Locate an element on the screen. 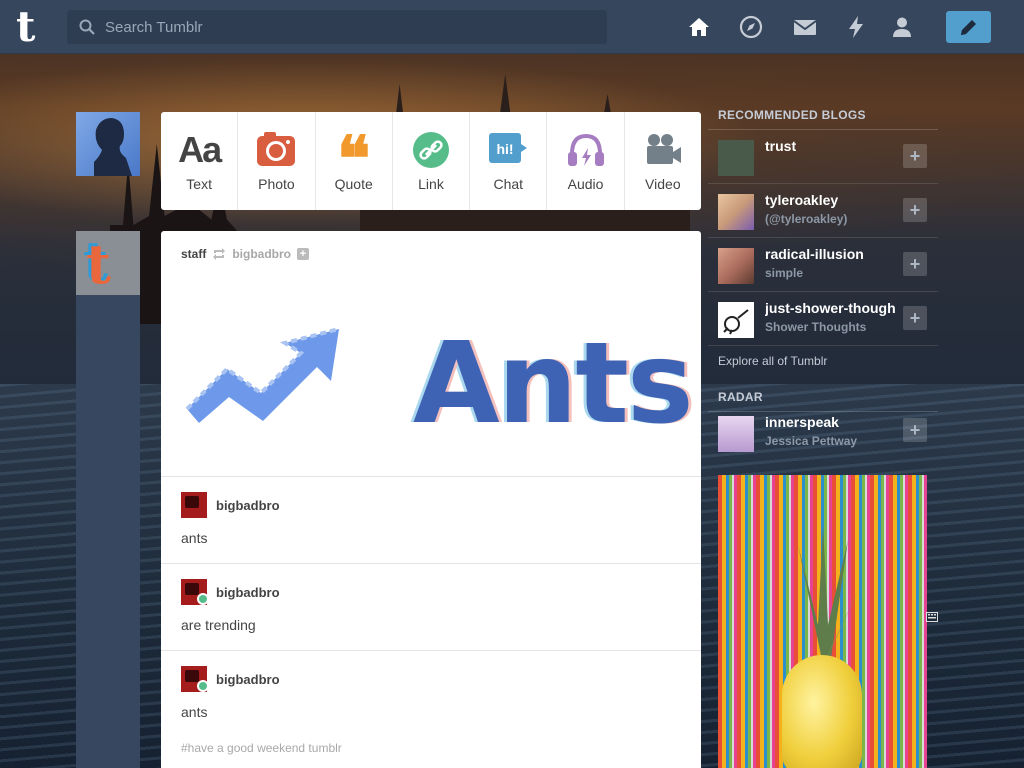  post-type-label: Chat is located at coordinates (508, 184).